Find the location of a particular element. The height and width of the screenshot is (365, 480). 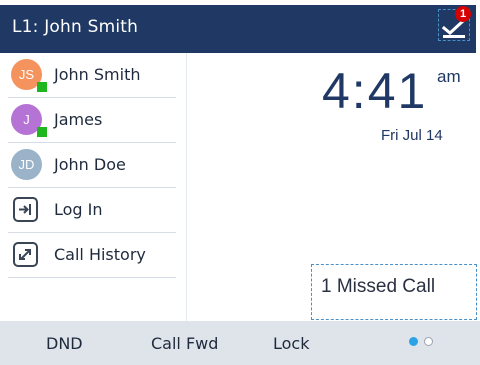

dnd-softkey: DND is located at coordinates (64, 343).